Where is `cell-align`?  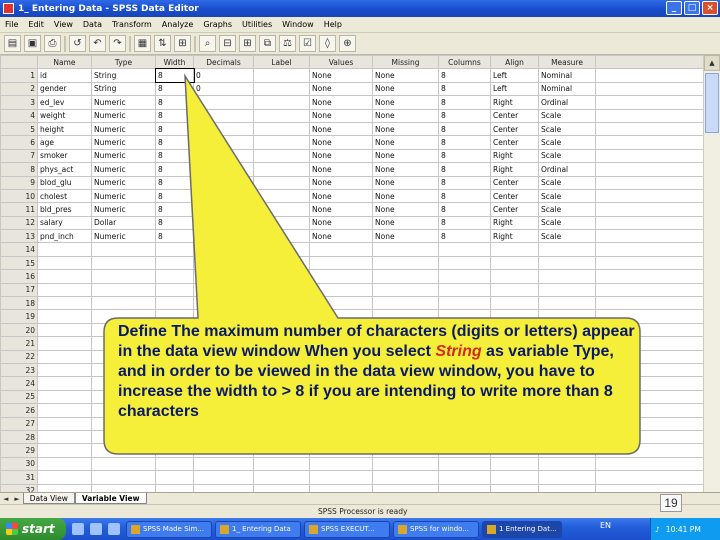
cell-align is located at coordinates (514, 303).